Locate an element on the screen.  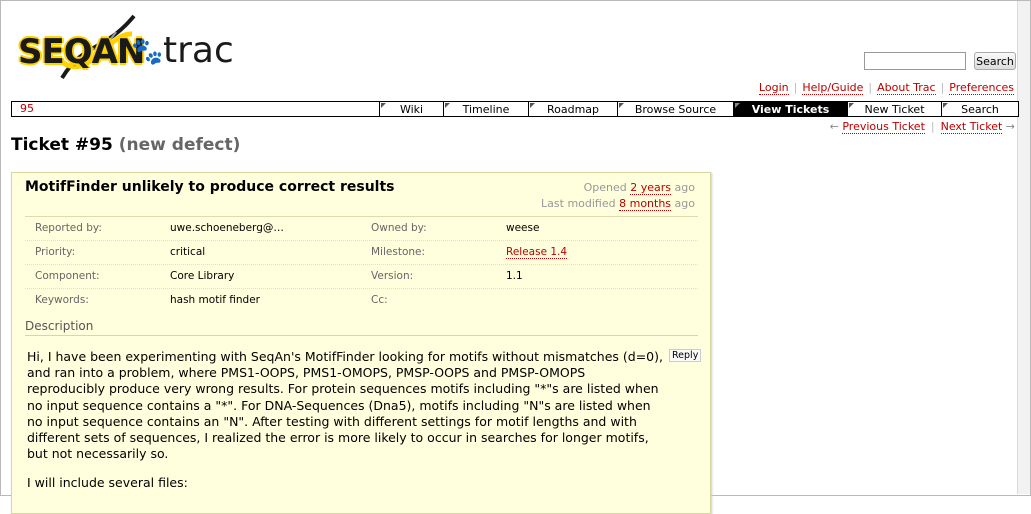
about-trac-link: About Trac is located at coordinates (906, 88).